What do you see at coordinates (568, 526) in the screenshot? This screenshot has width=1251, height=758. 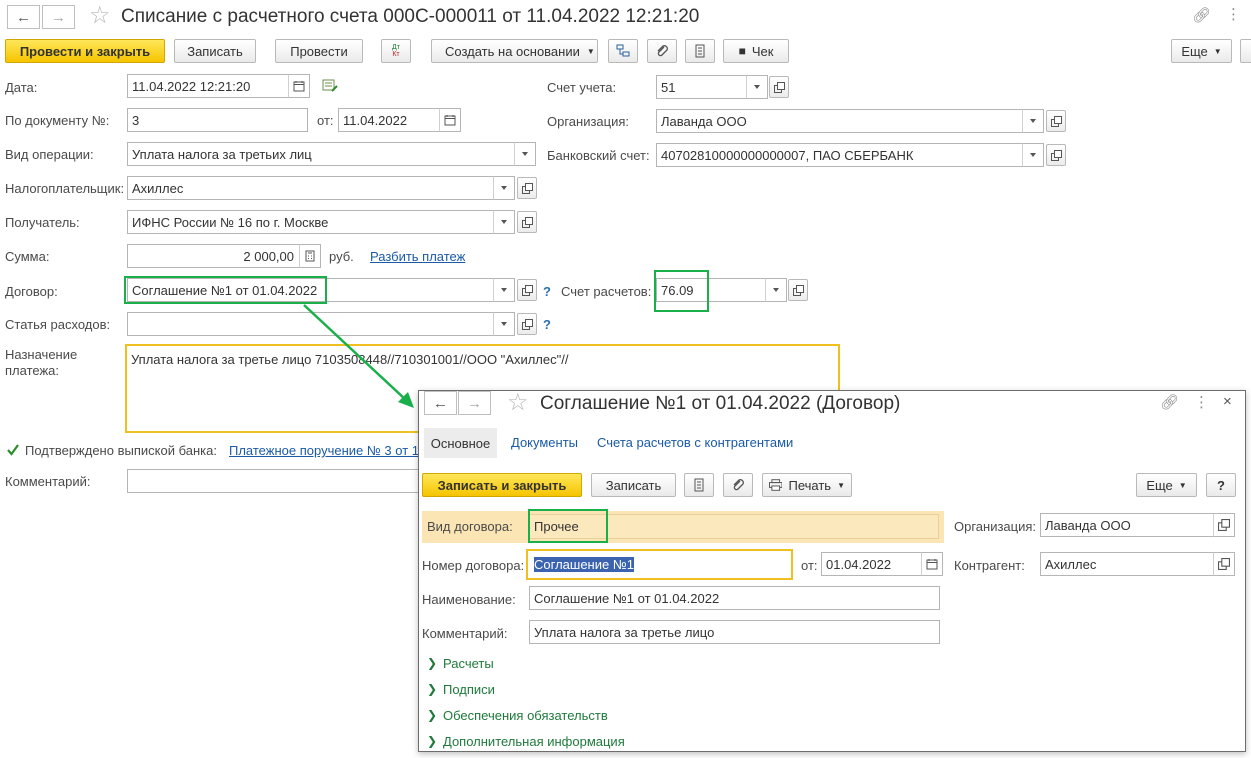 I see `contract-kind-highlight-box` at bounding box center [568, 526].